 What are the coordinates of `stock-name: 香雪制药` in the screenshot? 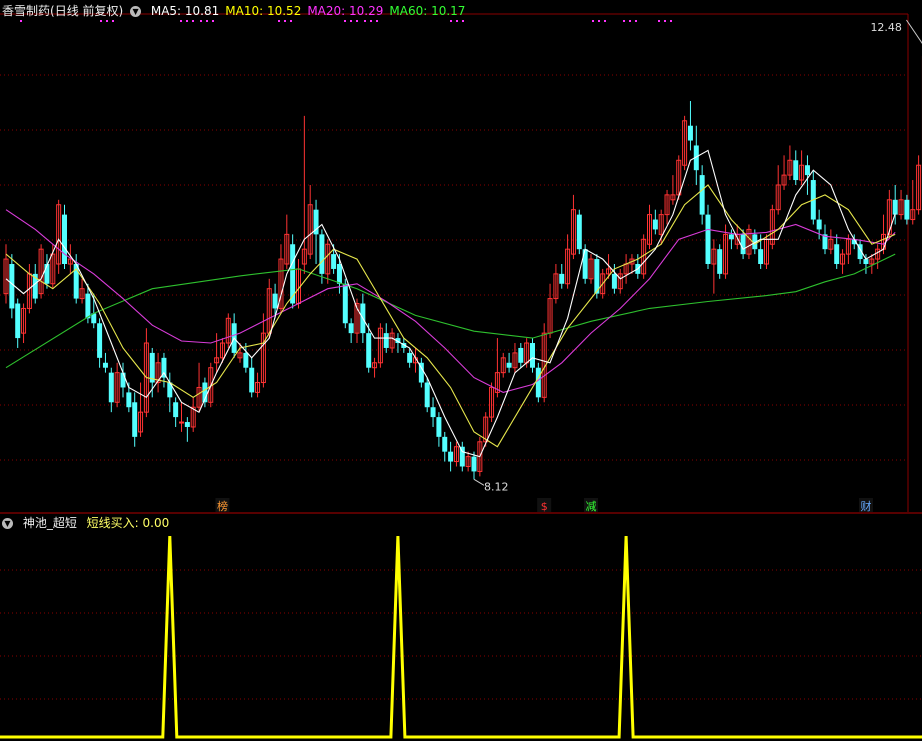 It's located at (26, 11).